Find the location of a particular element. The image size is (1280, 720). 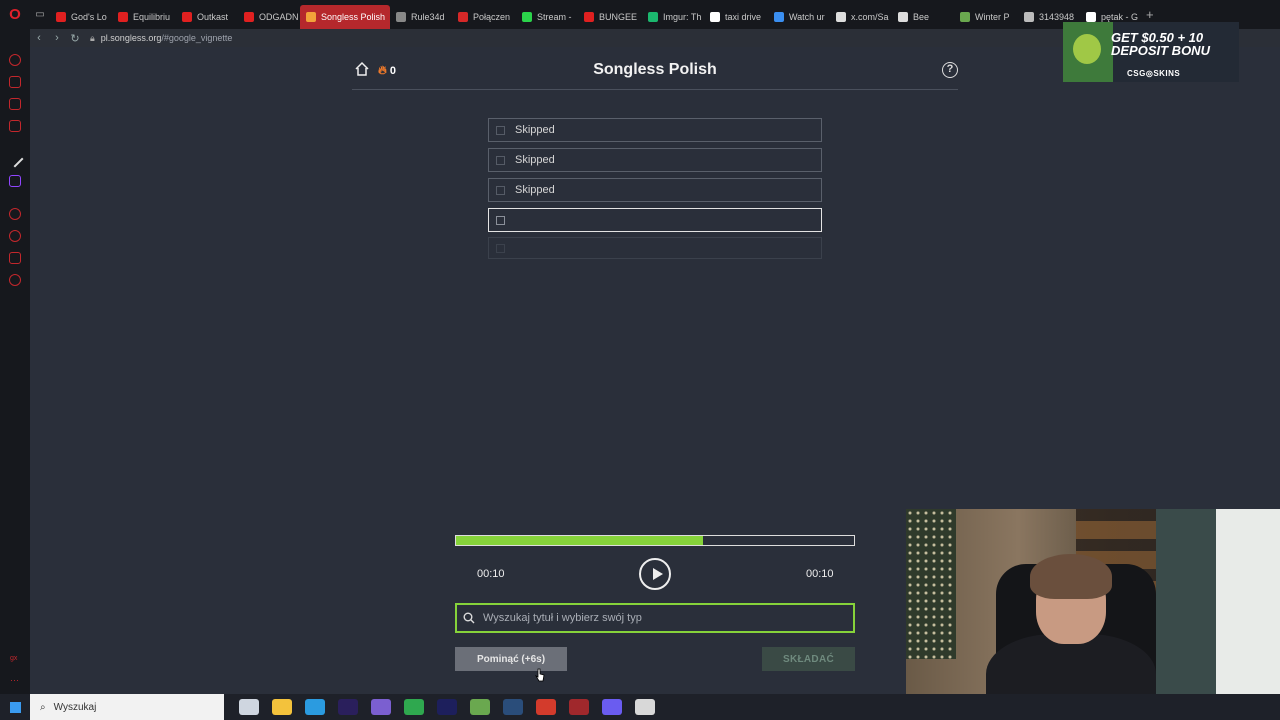

sidebar-more-icon: ··· is located at coordinates (14, 680).